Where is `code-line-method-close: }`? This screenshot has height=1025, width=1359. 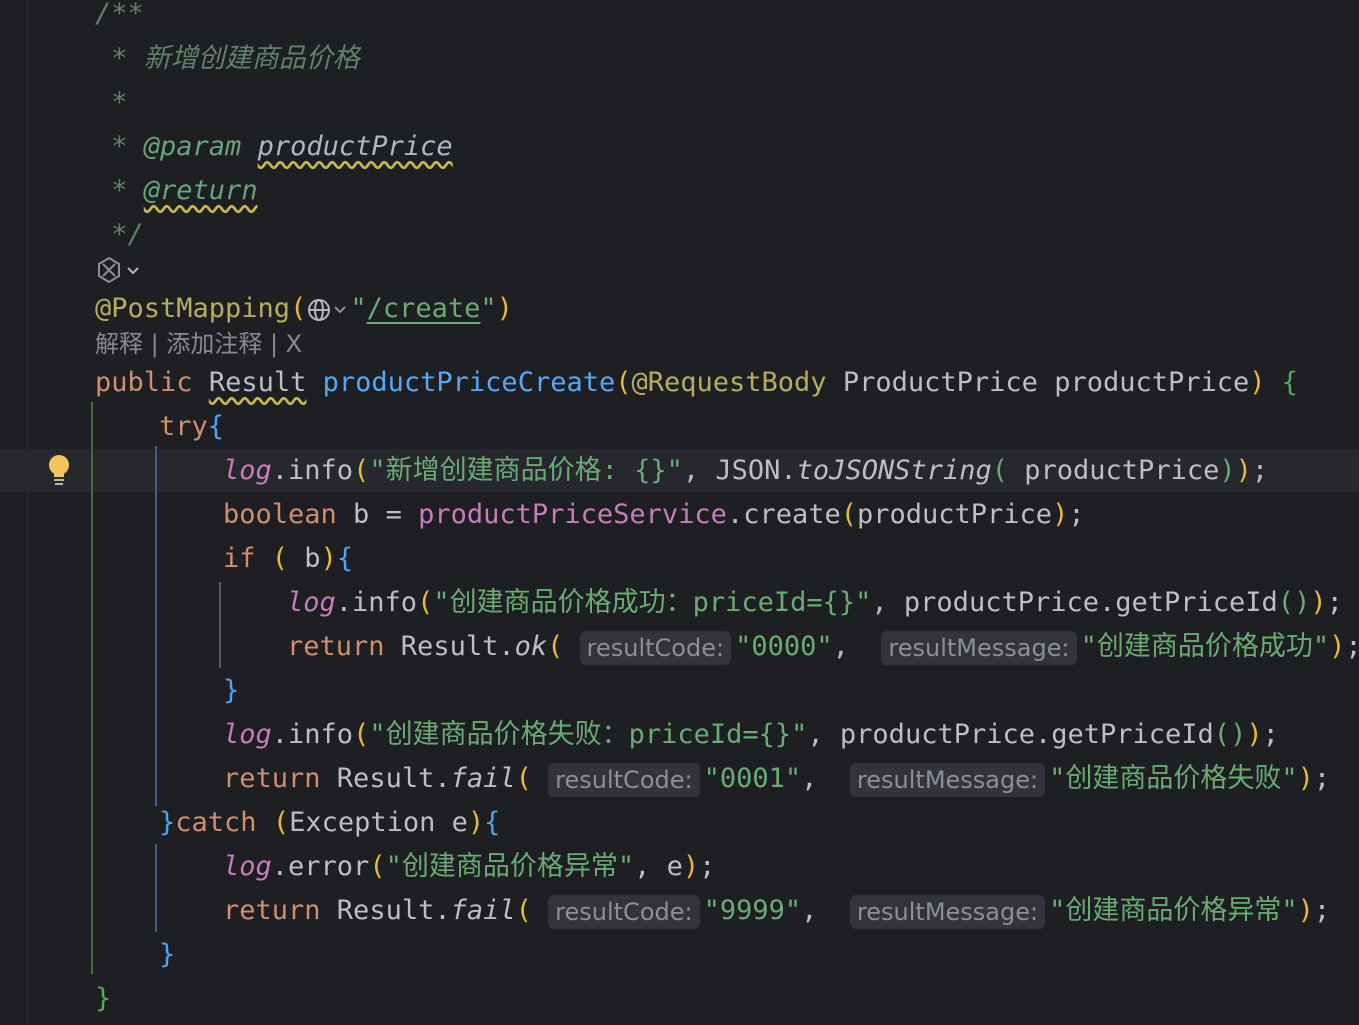 code-line-method-close: } is located at coordinates (103, 998).